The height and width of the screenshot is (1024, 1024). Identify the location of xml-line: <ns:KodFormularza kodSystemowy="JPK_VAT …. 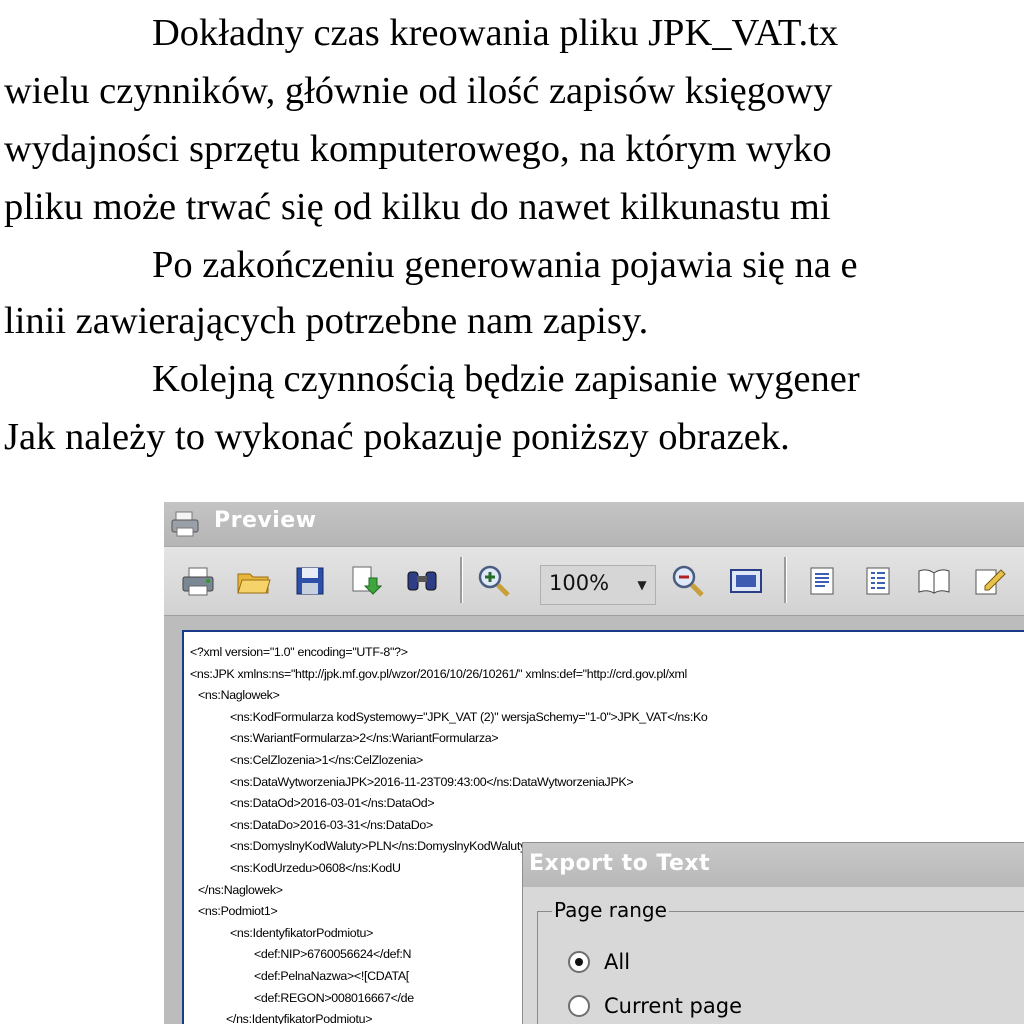
(469, 716).